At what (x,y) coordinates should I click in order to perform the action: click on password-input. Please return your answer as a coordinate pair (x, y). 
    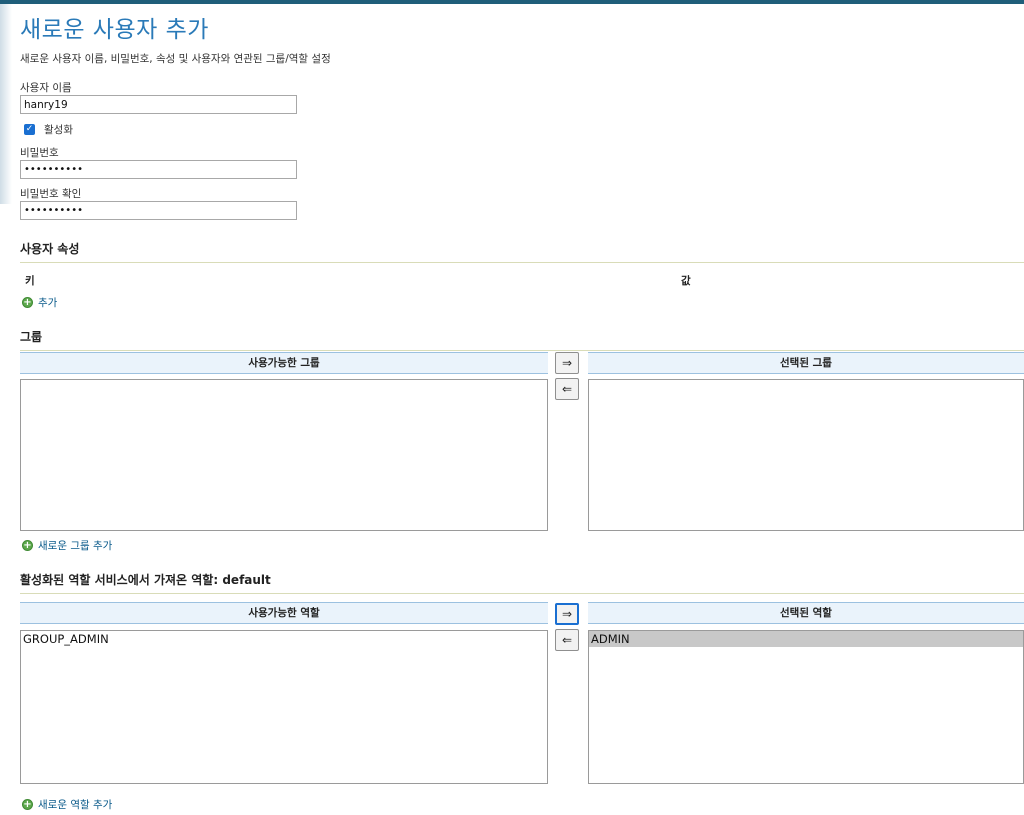
    Looking at the image, I should click on (158, 169).